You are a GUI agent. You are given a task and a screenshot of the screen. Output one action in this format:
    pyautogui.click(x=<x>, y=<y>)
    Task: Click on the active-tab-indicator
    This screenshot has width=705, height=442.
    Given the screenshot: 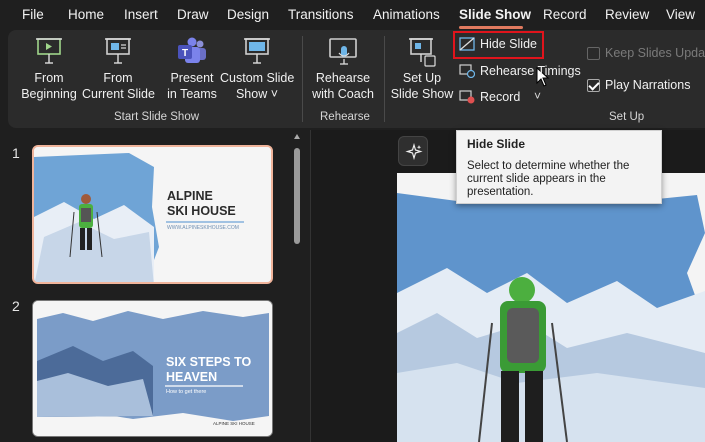 What is the action you would take?
    pyautogui.click(x=491, y=27)
    